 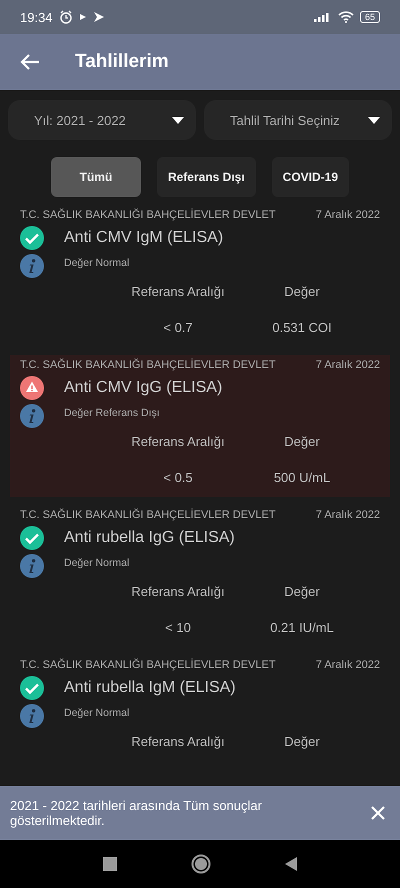 What do you see at coordinates (311, 177) in the screenshot?
I see `filter-tab: COVID-19` at bounding box center [311, 177].